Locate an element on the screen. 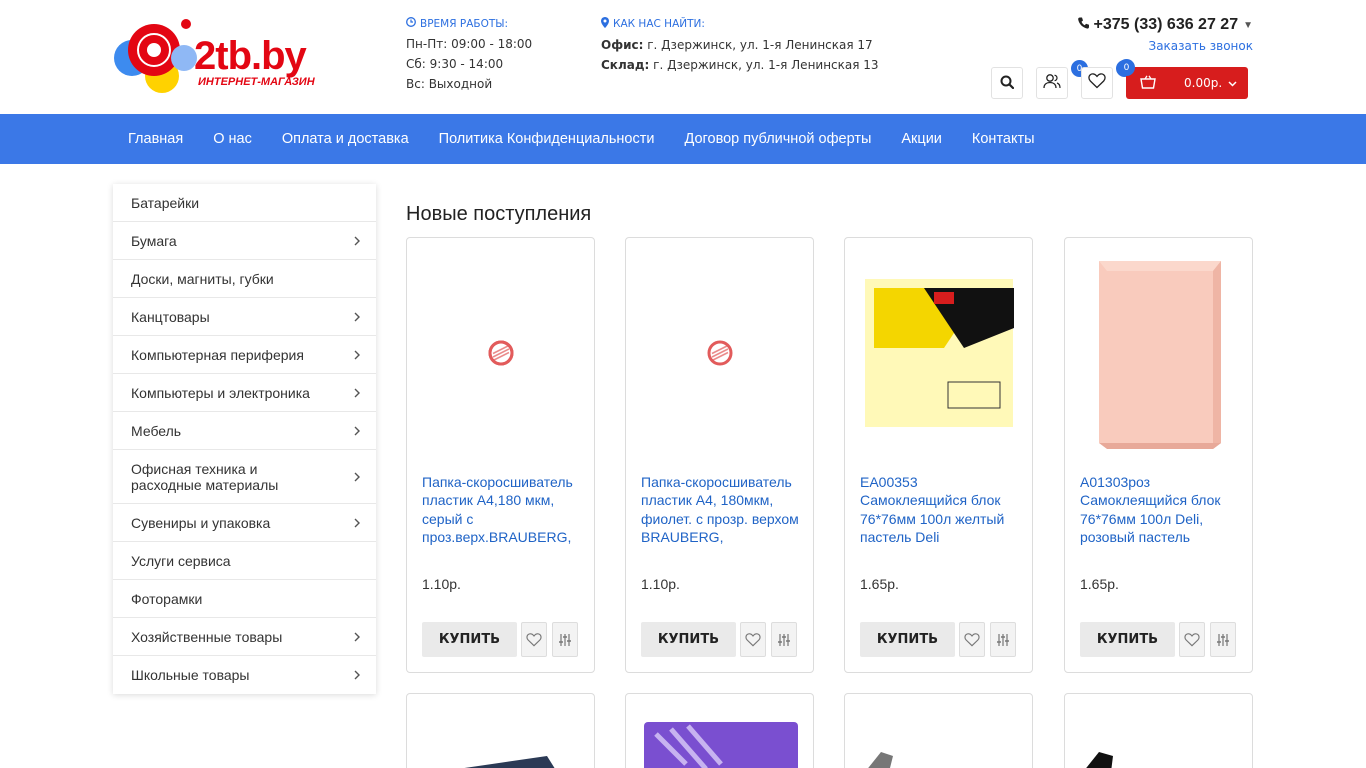 This screenshot has height=768, width=1366. sidebar-category-item: Услуги сервиса is located at coordinates (244, 561).